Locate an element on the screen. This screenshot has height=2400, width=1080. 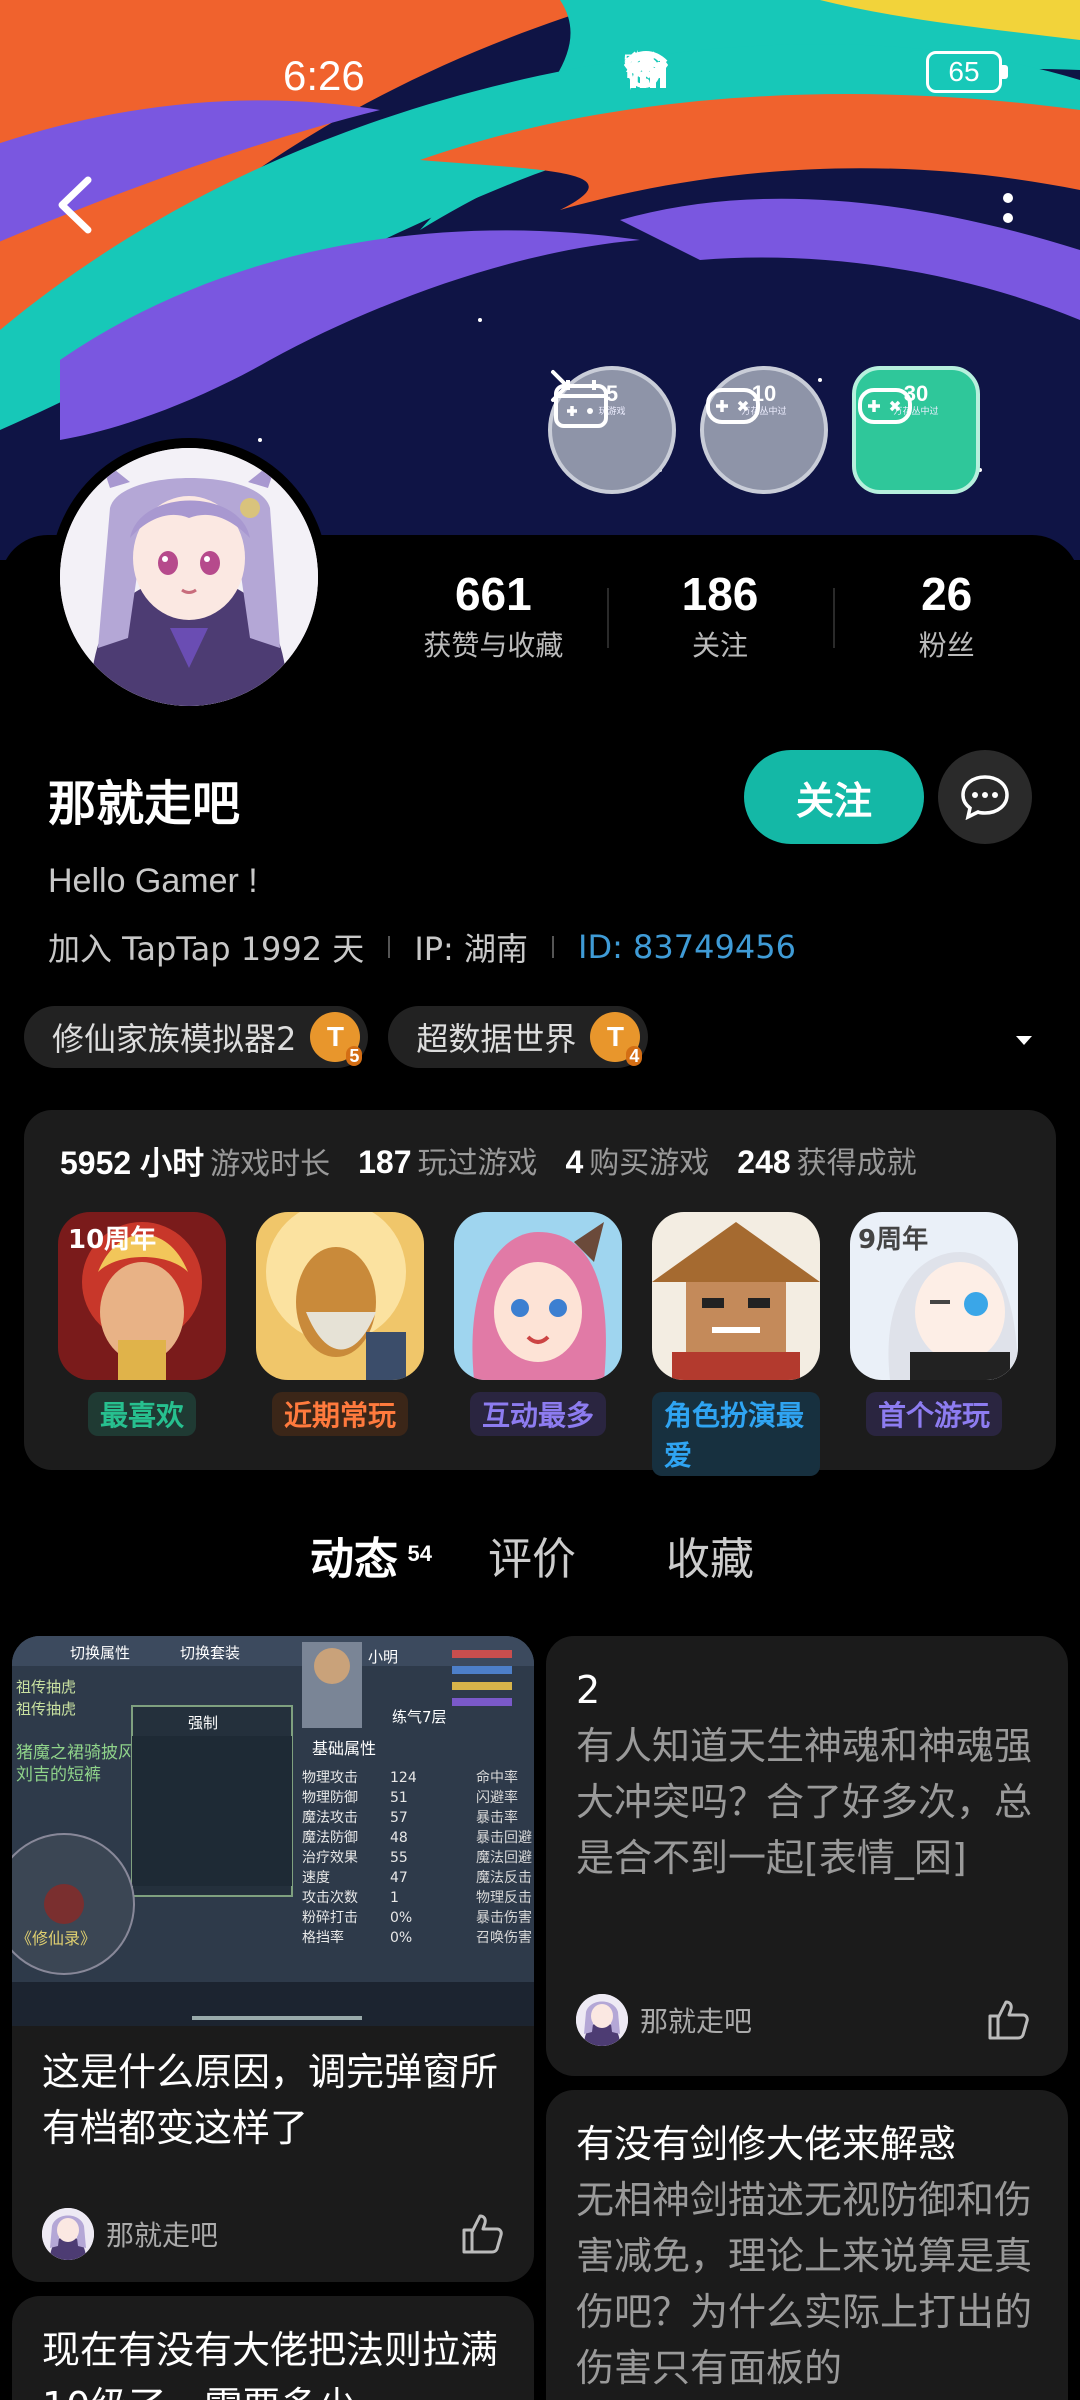
tab-favorites: 收藏 is located at coordinates (710, 1560).